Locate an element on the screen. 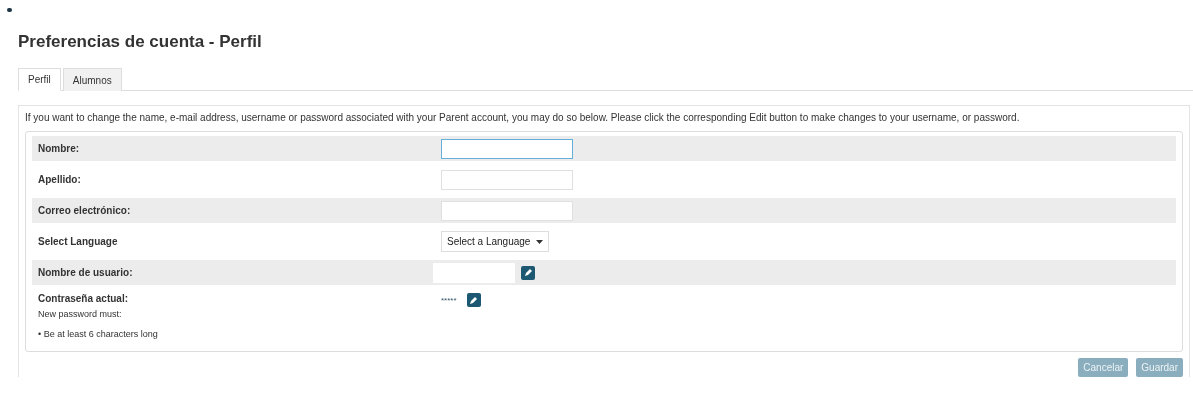  field-label: Nombre: is located at coordinates (59, 148).